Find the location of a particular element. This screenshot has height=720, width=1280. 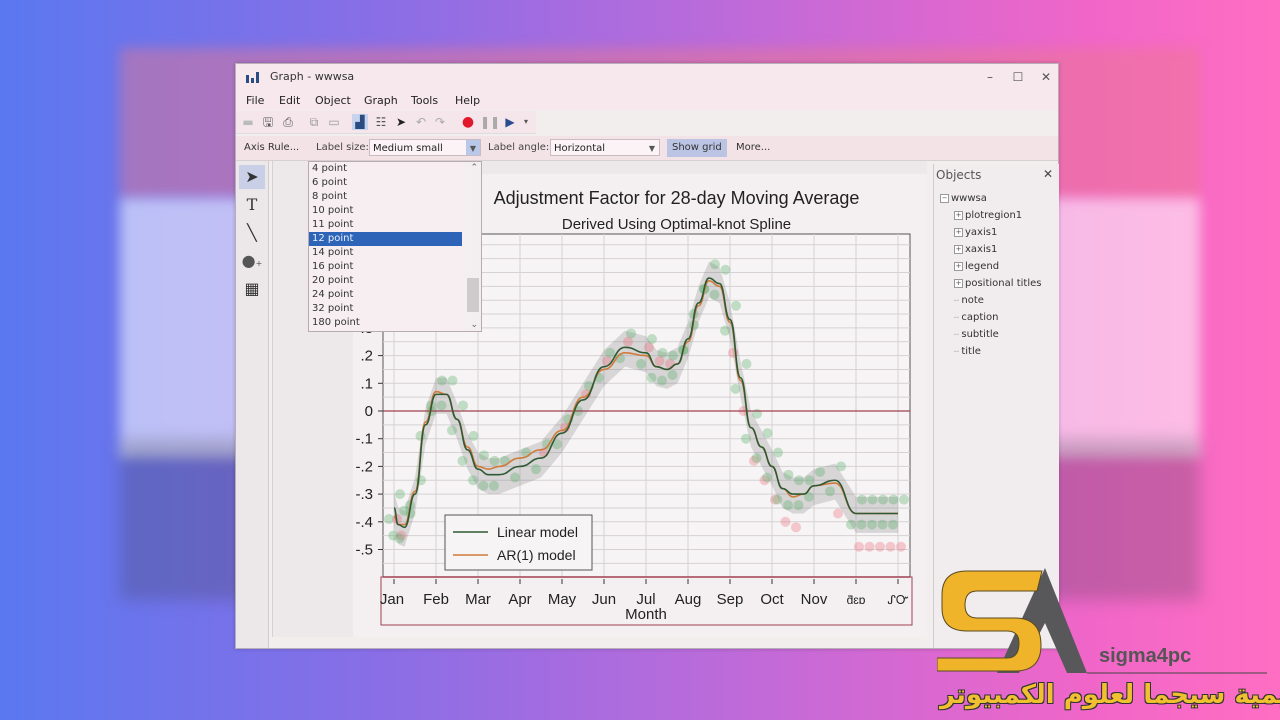

arabic-academy-name: اكاديمية سيجما لعلوم الكمبيوتر is located at coordinates (1110, 695).